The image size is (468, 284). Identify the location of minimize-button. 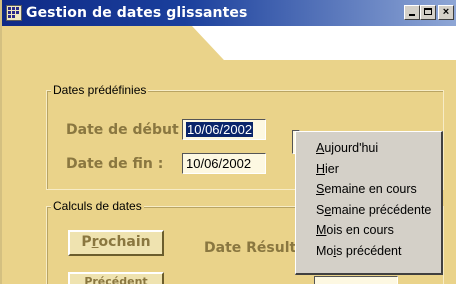
(412, 12).